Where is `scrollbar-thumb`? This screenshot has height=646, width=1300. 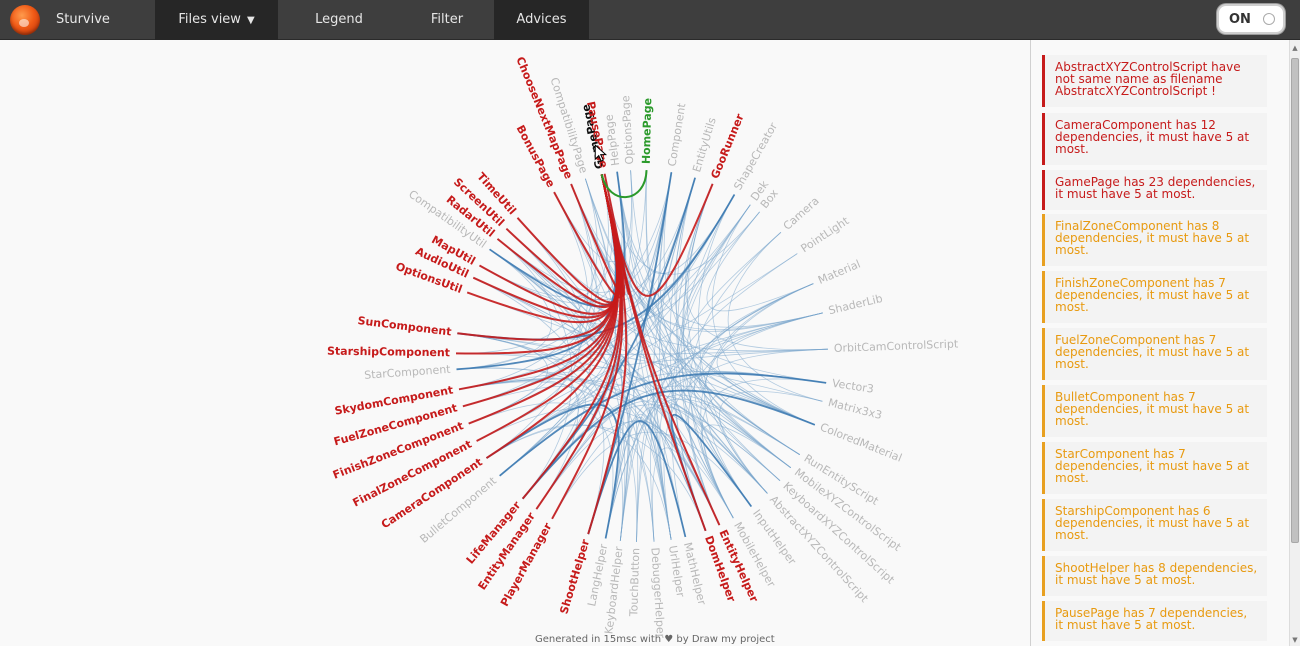
scrollbar-thumb is located at coordinates (1295, 300).